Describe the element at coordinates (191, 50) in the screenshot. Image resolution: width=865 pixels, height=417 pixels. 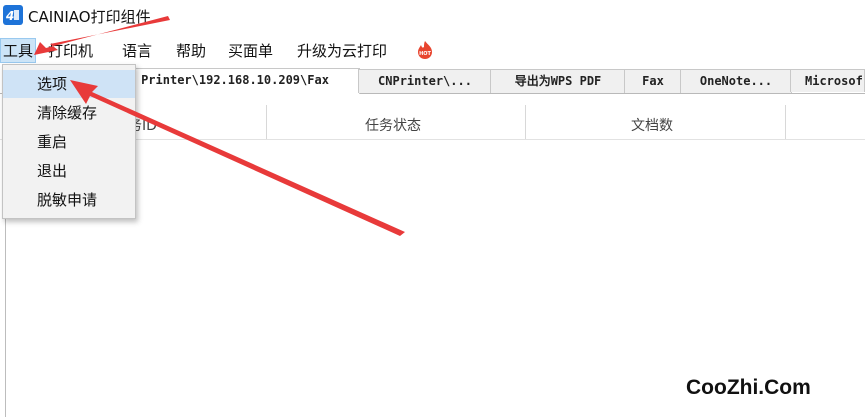
I see `menu-help: 帮助` at that location.